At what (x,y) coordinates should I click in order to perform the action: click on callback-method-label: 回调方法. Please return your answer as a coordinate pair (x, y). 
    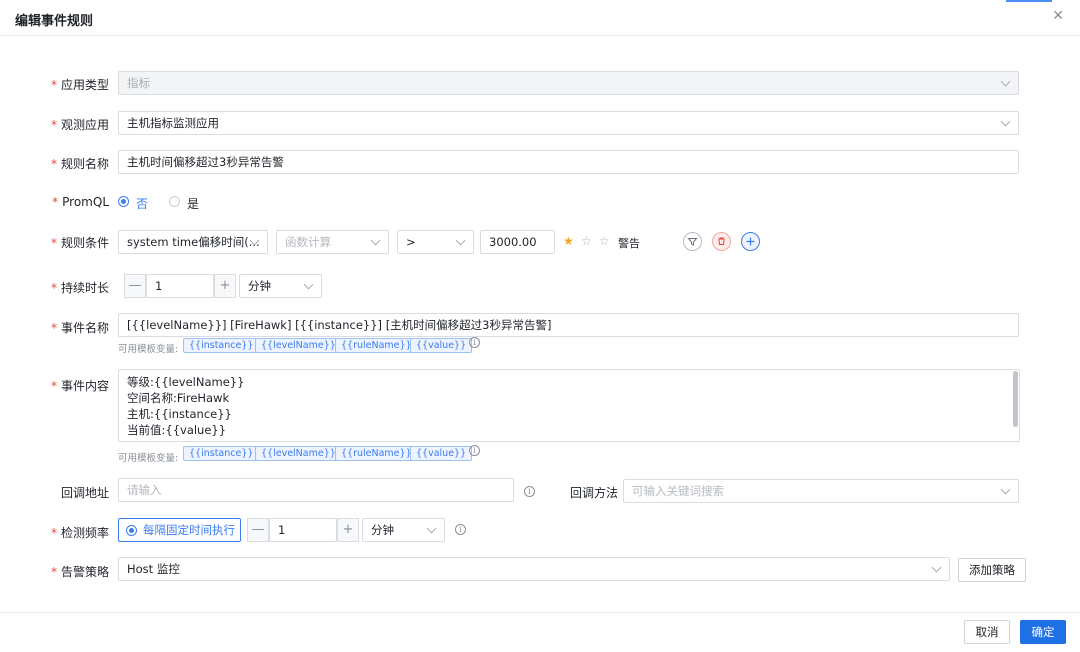
    Looking at the image, I should click on (594, 493).